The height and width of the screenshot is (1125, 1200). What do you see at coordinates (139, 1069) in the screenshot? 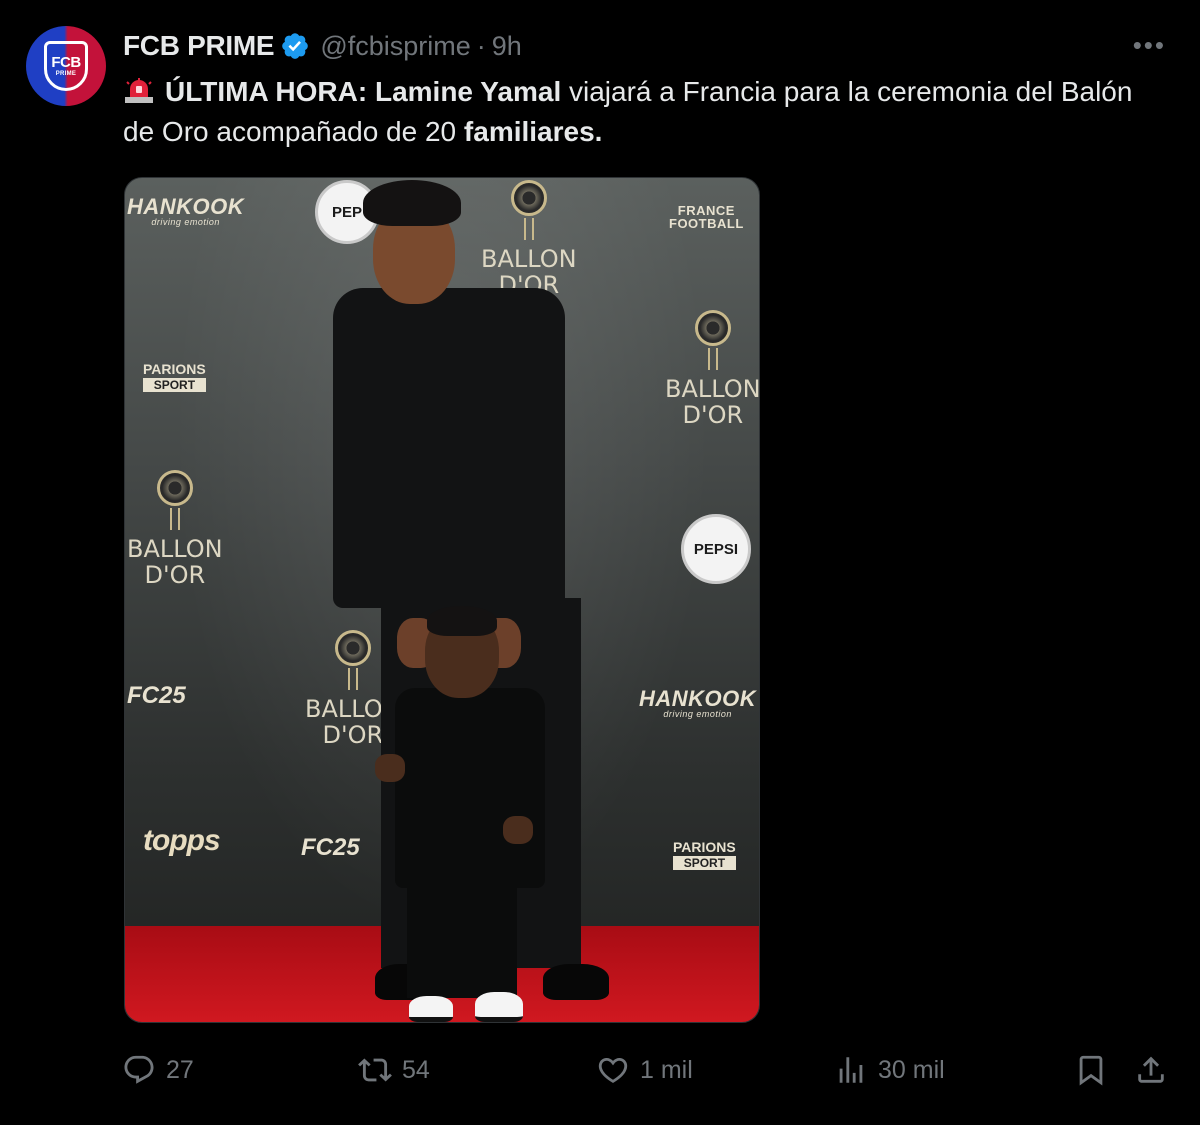
I see `reply-icon` at bounding box center [139, 1069].